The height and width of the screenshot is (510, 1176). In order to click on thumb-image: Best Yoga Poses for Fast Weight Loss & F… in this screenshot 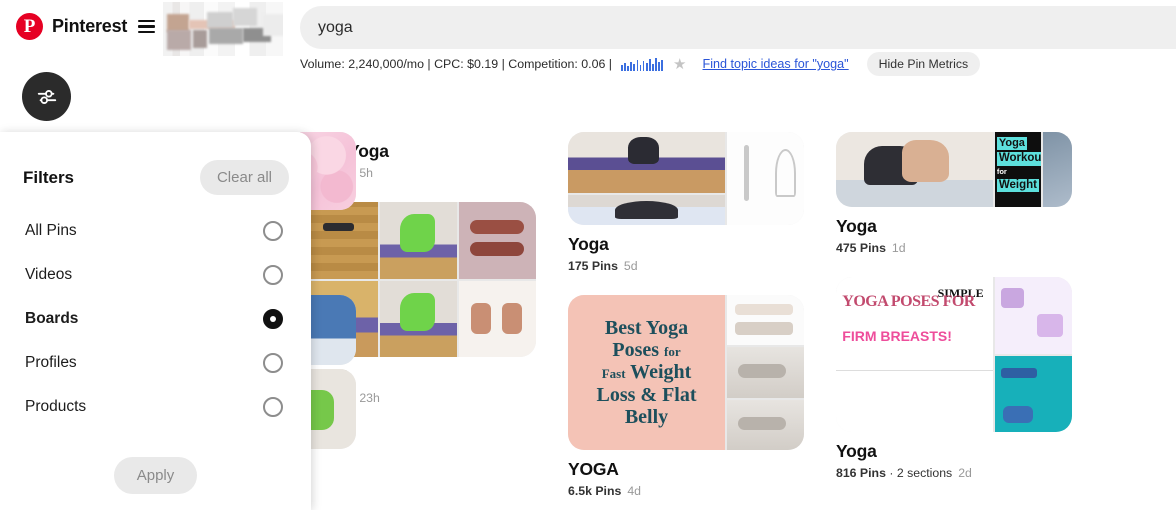, I will do `click(646, 372)`.